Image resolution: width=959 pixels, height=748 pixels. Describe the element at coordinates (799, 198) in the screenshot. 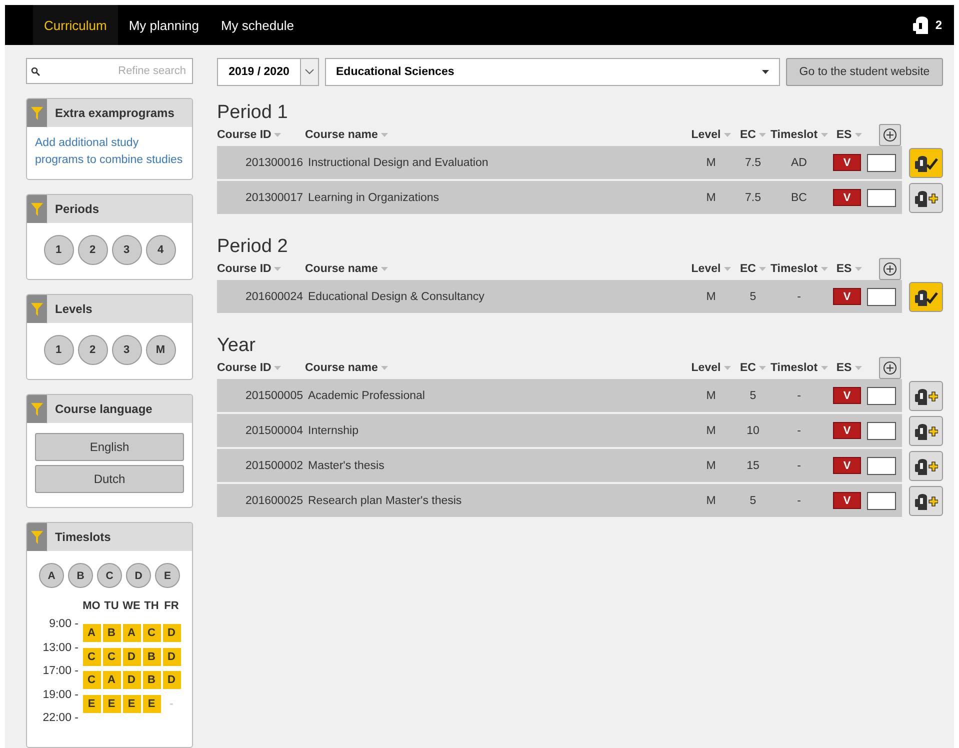

I see `course-timeslot: BC` at that location.